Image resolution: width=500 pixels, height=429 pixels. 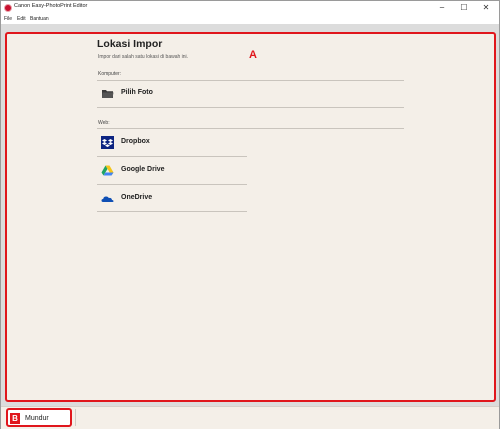 I want to click on location-item-select-photo: Pilih Foto, so click(x=250, y=94).